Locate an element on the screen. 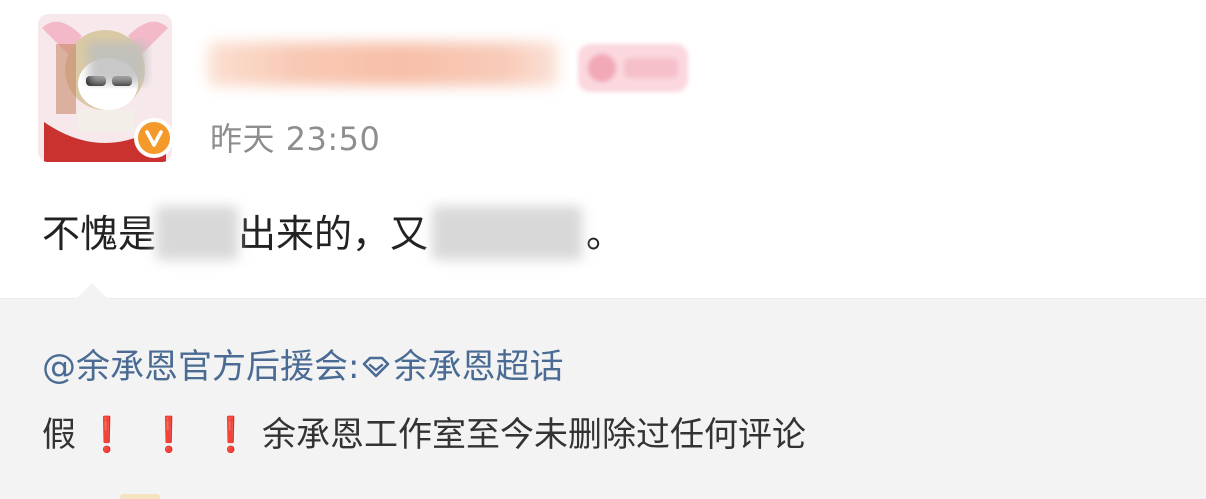 Image resolution: width=1206 pixels, height=499 pixels. post-text-part2: 出来的，又 is located at coordinates (333, 234).